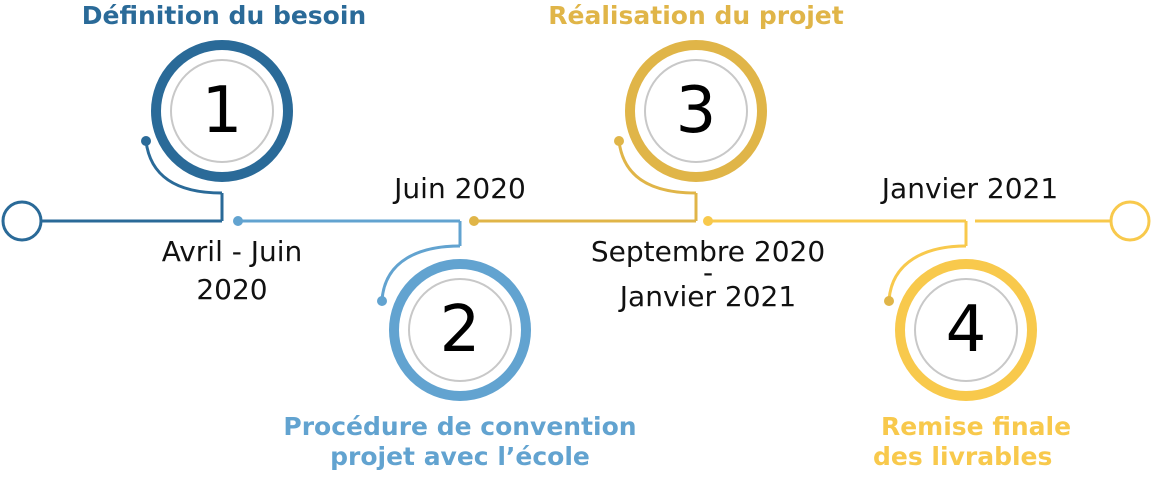 The width and height of the screenshot is (1152, 480). I want to click on step1-number: 1, so click(222, 111).